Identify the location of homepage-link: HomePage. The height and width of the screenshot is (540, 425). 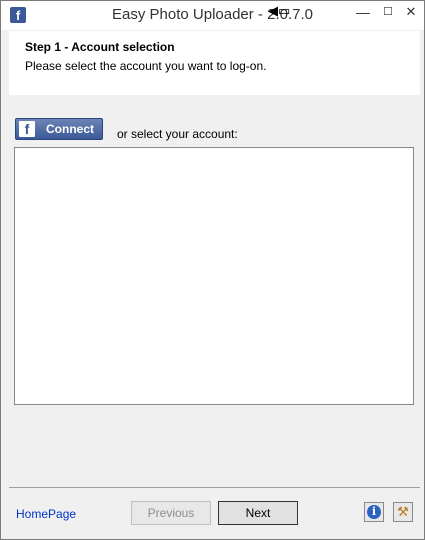
(46, 514).